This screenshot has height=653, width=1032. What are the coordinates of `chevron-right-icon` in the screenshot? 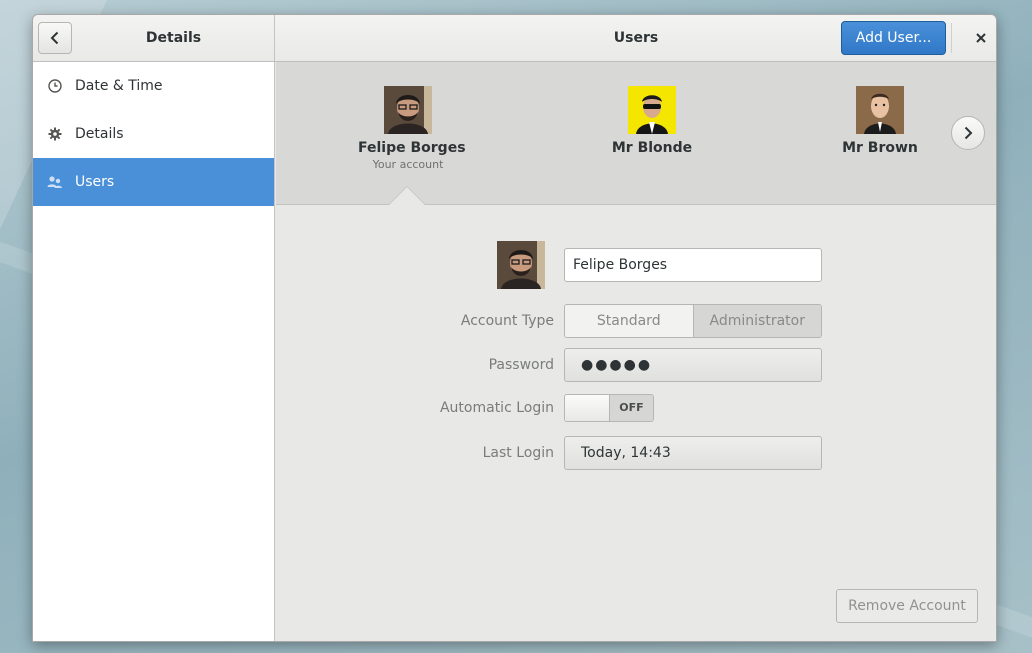 It's located at (968, 133).